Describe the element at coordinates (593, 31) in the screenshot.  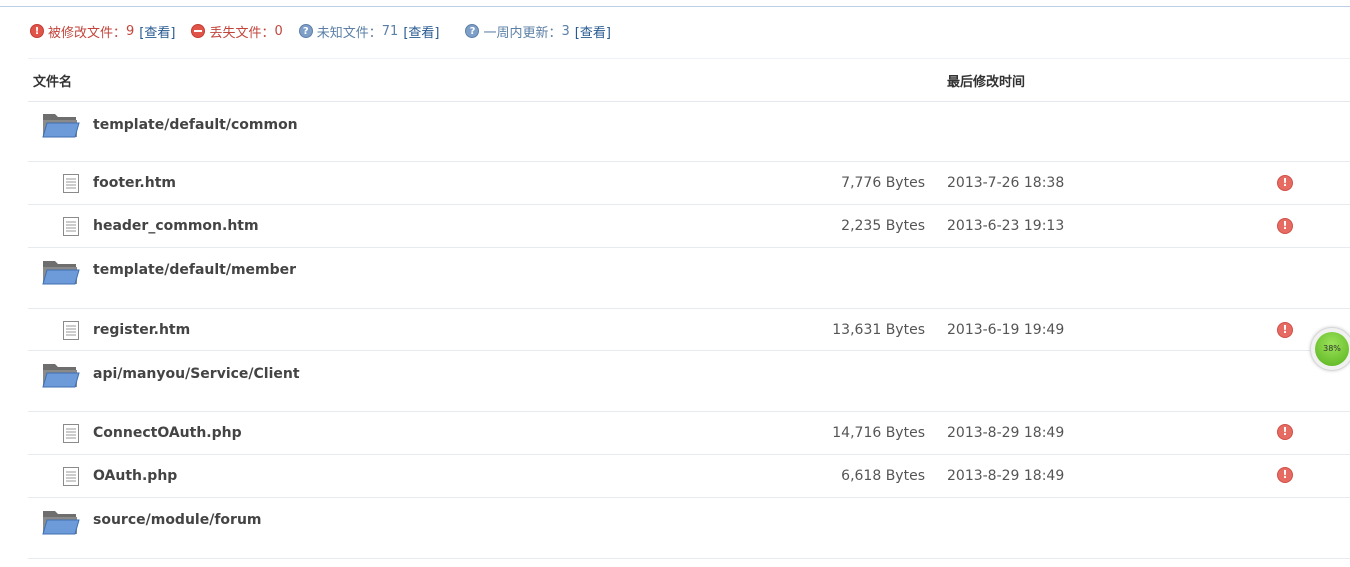
I see `recent-view-link: [查看]` at that location.